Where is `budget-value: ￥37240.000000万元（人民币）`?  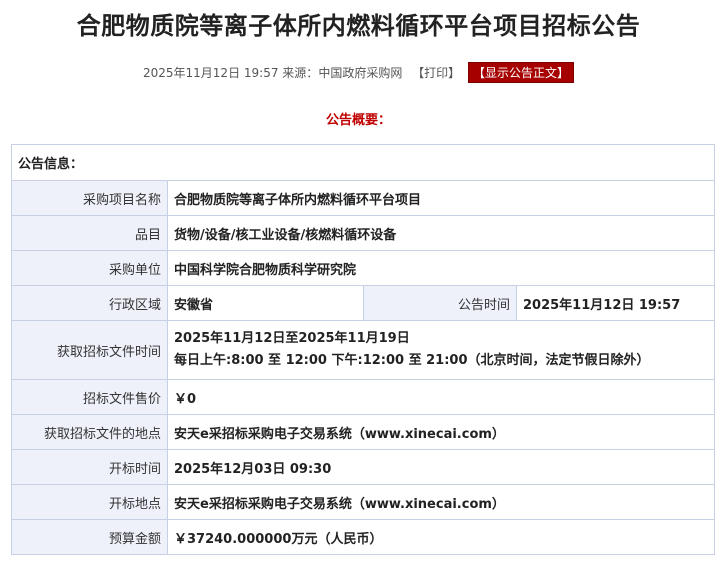
budget-value: ￥37240.000000万元（人民币） is located at coordinates (441, 537).